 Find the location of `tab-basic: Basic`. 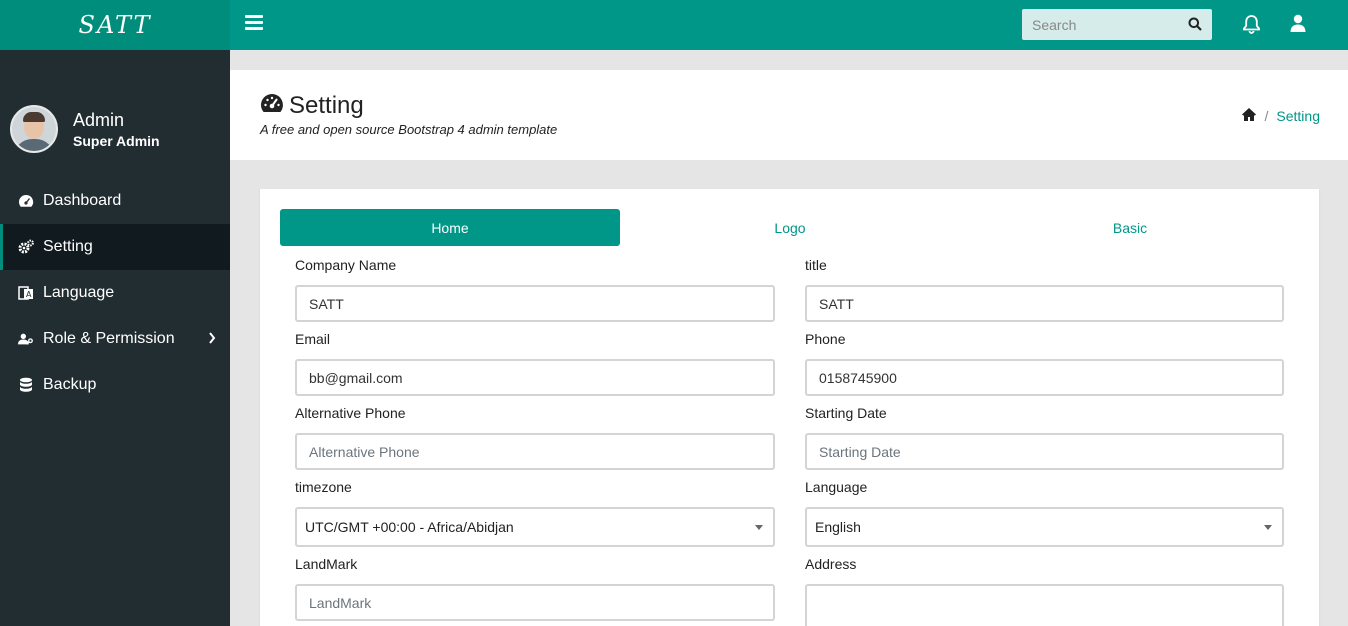

tab-basic: Basic is located at coordinates (1130, 227).